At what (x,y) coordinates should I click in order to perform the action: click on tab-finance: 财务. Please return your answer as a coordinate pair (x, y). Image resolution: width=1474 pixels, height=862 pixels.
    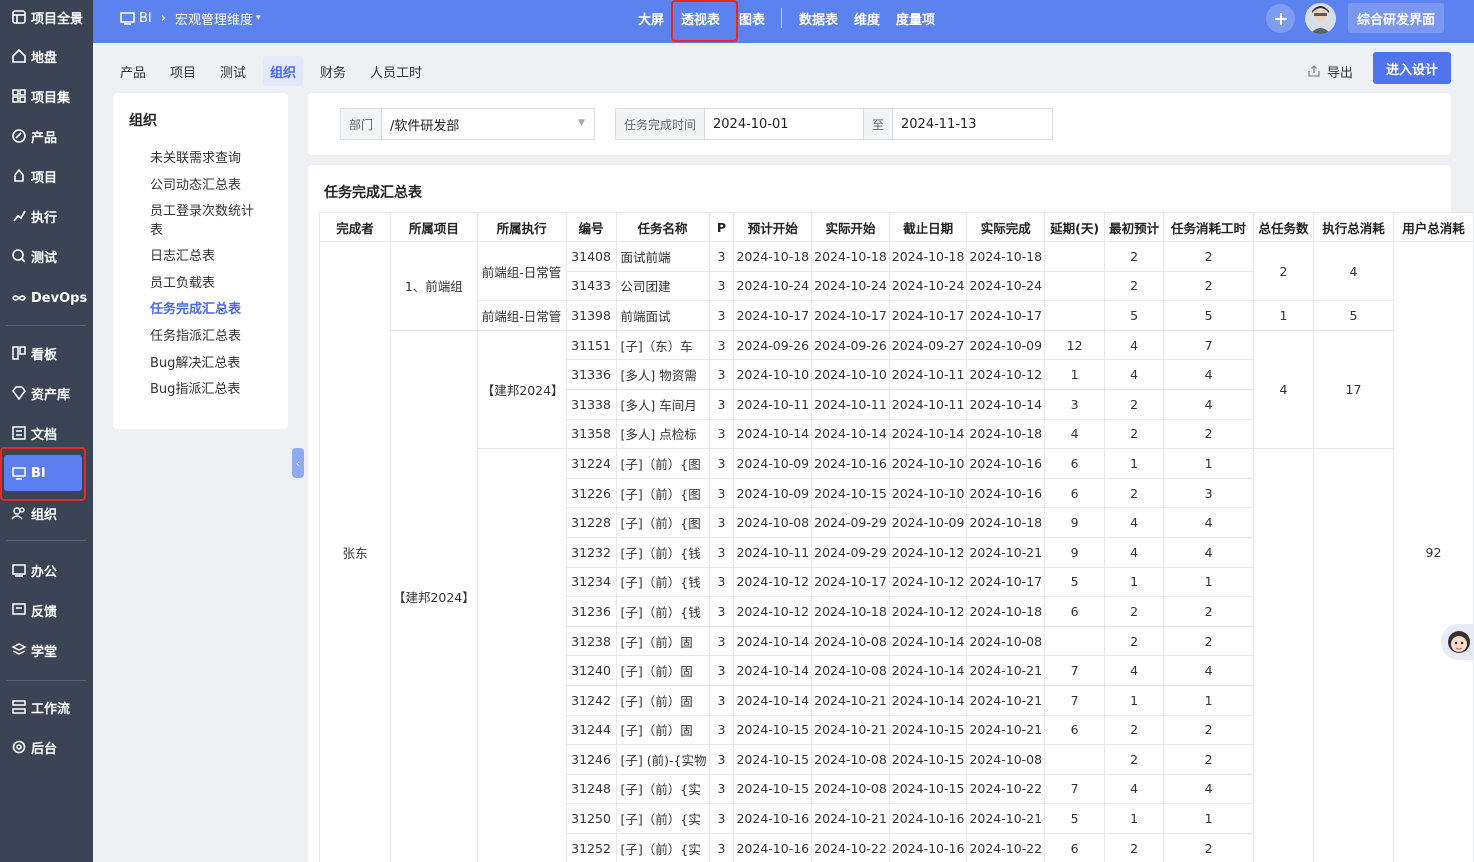
    Looking at the image, I should click on (333, 71).